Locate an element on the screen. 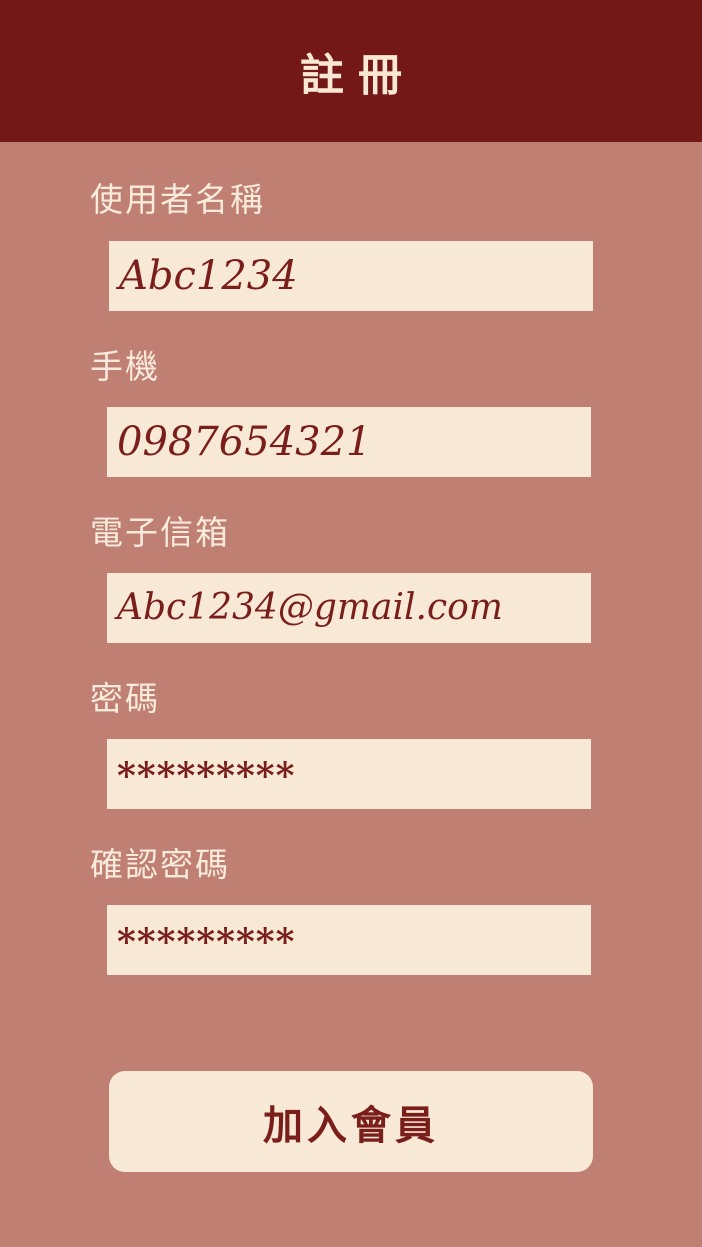 The height and width of the screenshot is (1247, 702). username-input: Abc1234 is located at coordinates (351, 276).